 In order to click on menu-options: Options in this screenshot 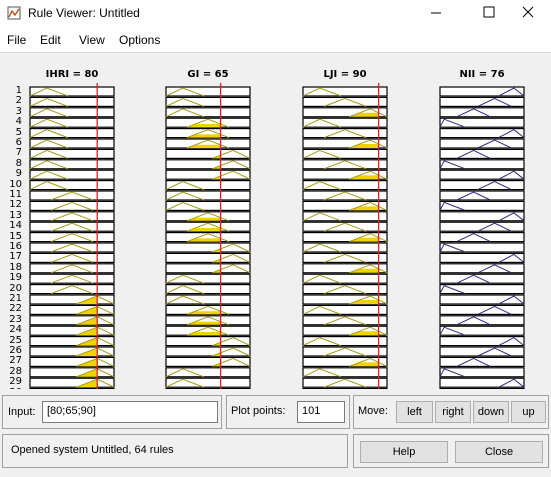, I will do `click(139, 40)`.